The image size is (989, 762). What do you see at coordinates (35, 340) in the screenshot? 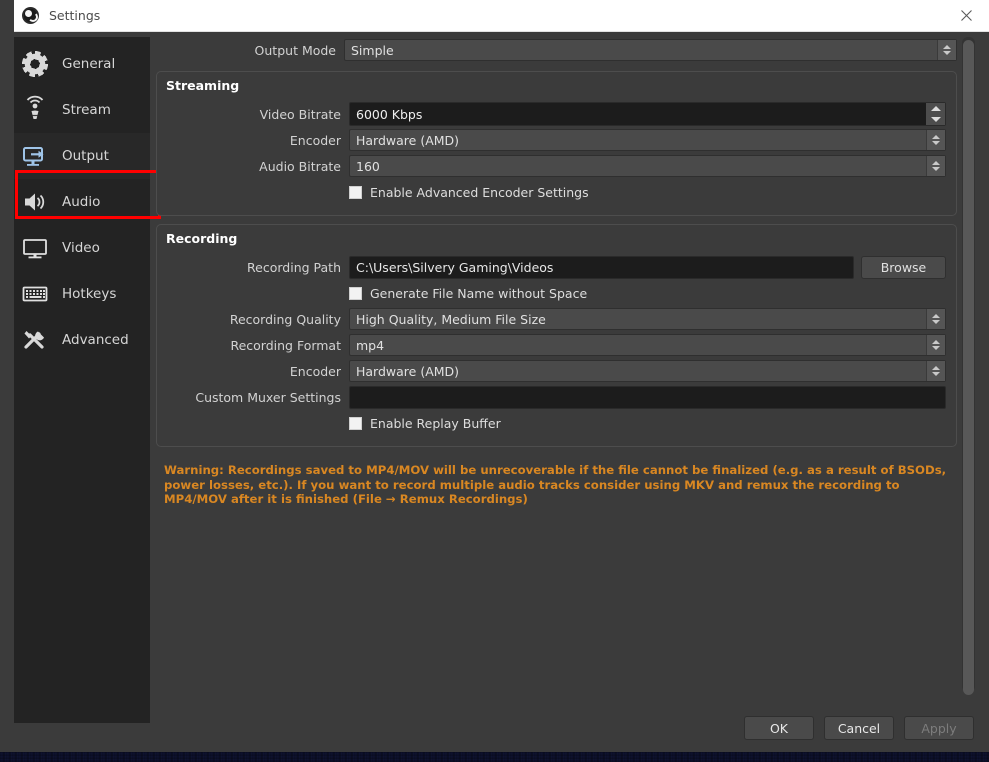
I see `tools-icon` at bounding box center [35, 340].